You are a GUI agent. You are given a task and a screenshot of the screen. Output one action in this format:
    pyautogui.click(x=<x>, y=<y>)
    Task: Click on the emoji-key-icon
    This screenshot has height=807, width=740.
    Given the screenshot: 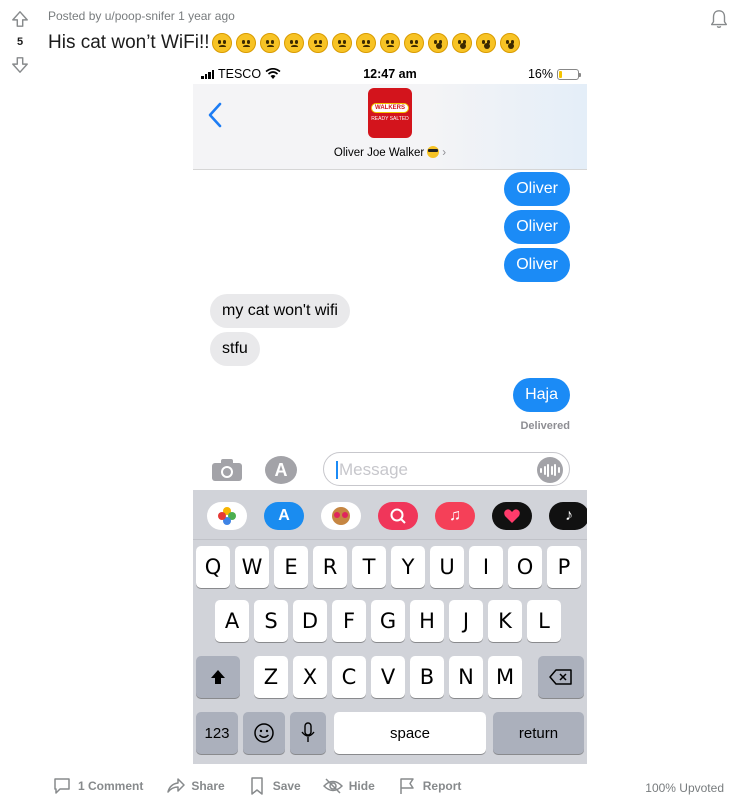 What is the action you would take?
    pyautogui.click(x=264, y=733)
    